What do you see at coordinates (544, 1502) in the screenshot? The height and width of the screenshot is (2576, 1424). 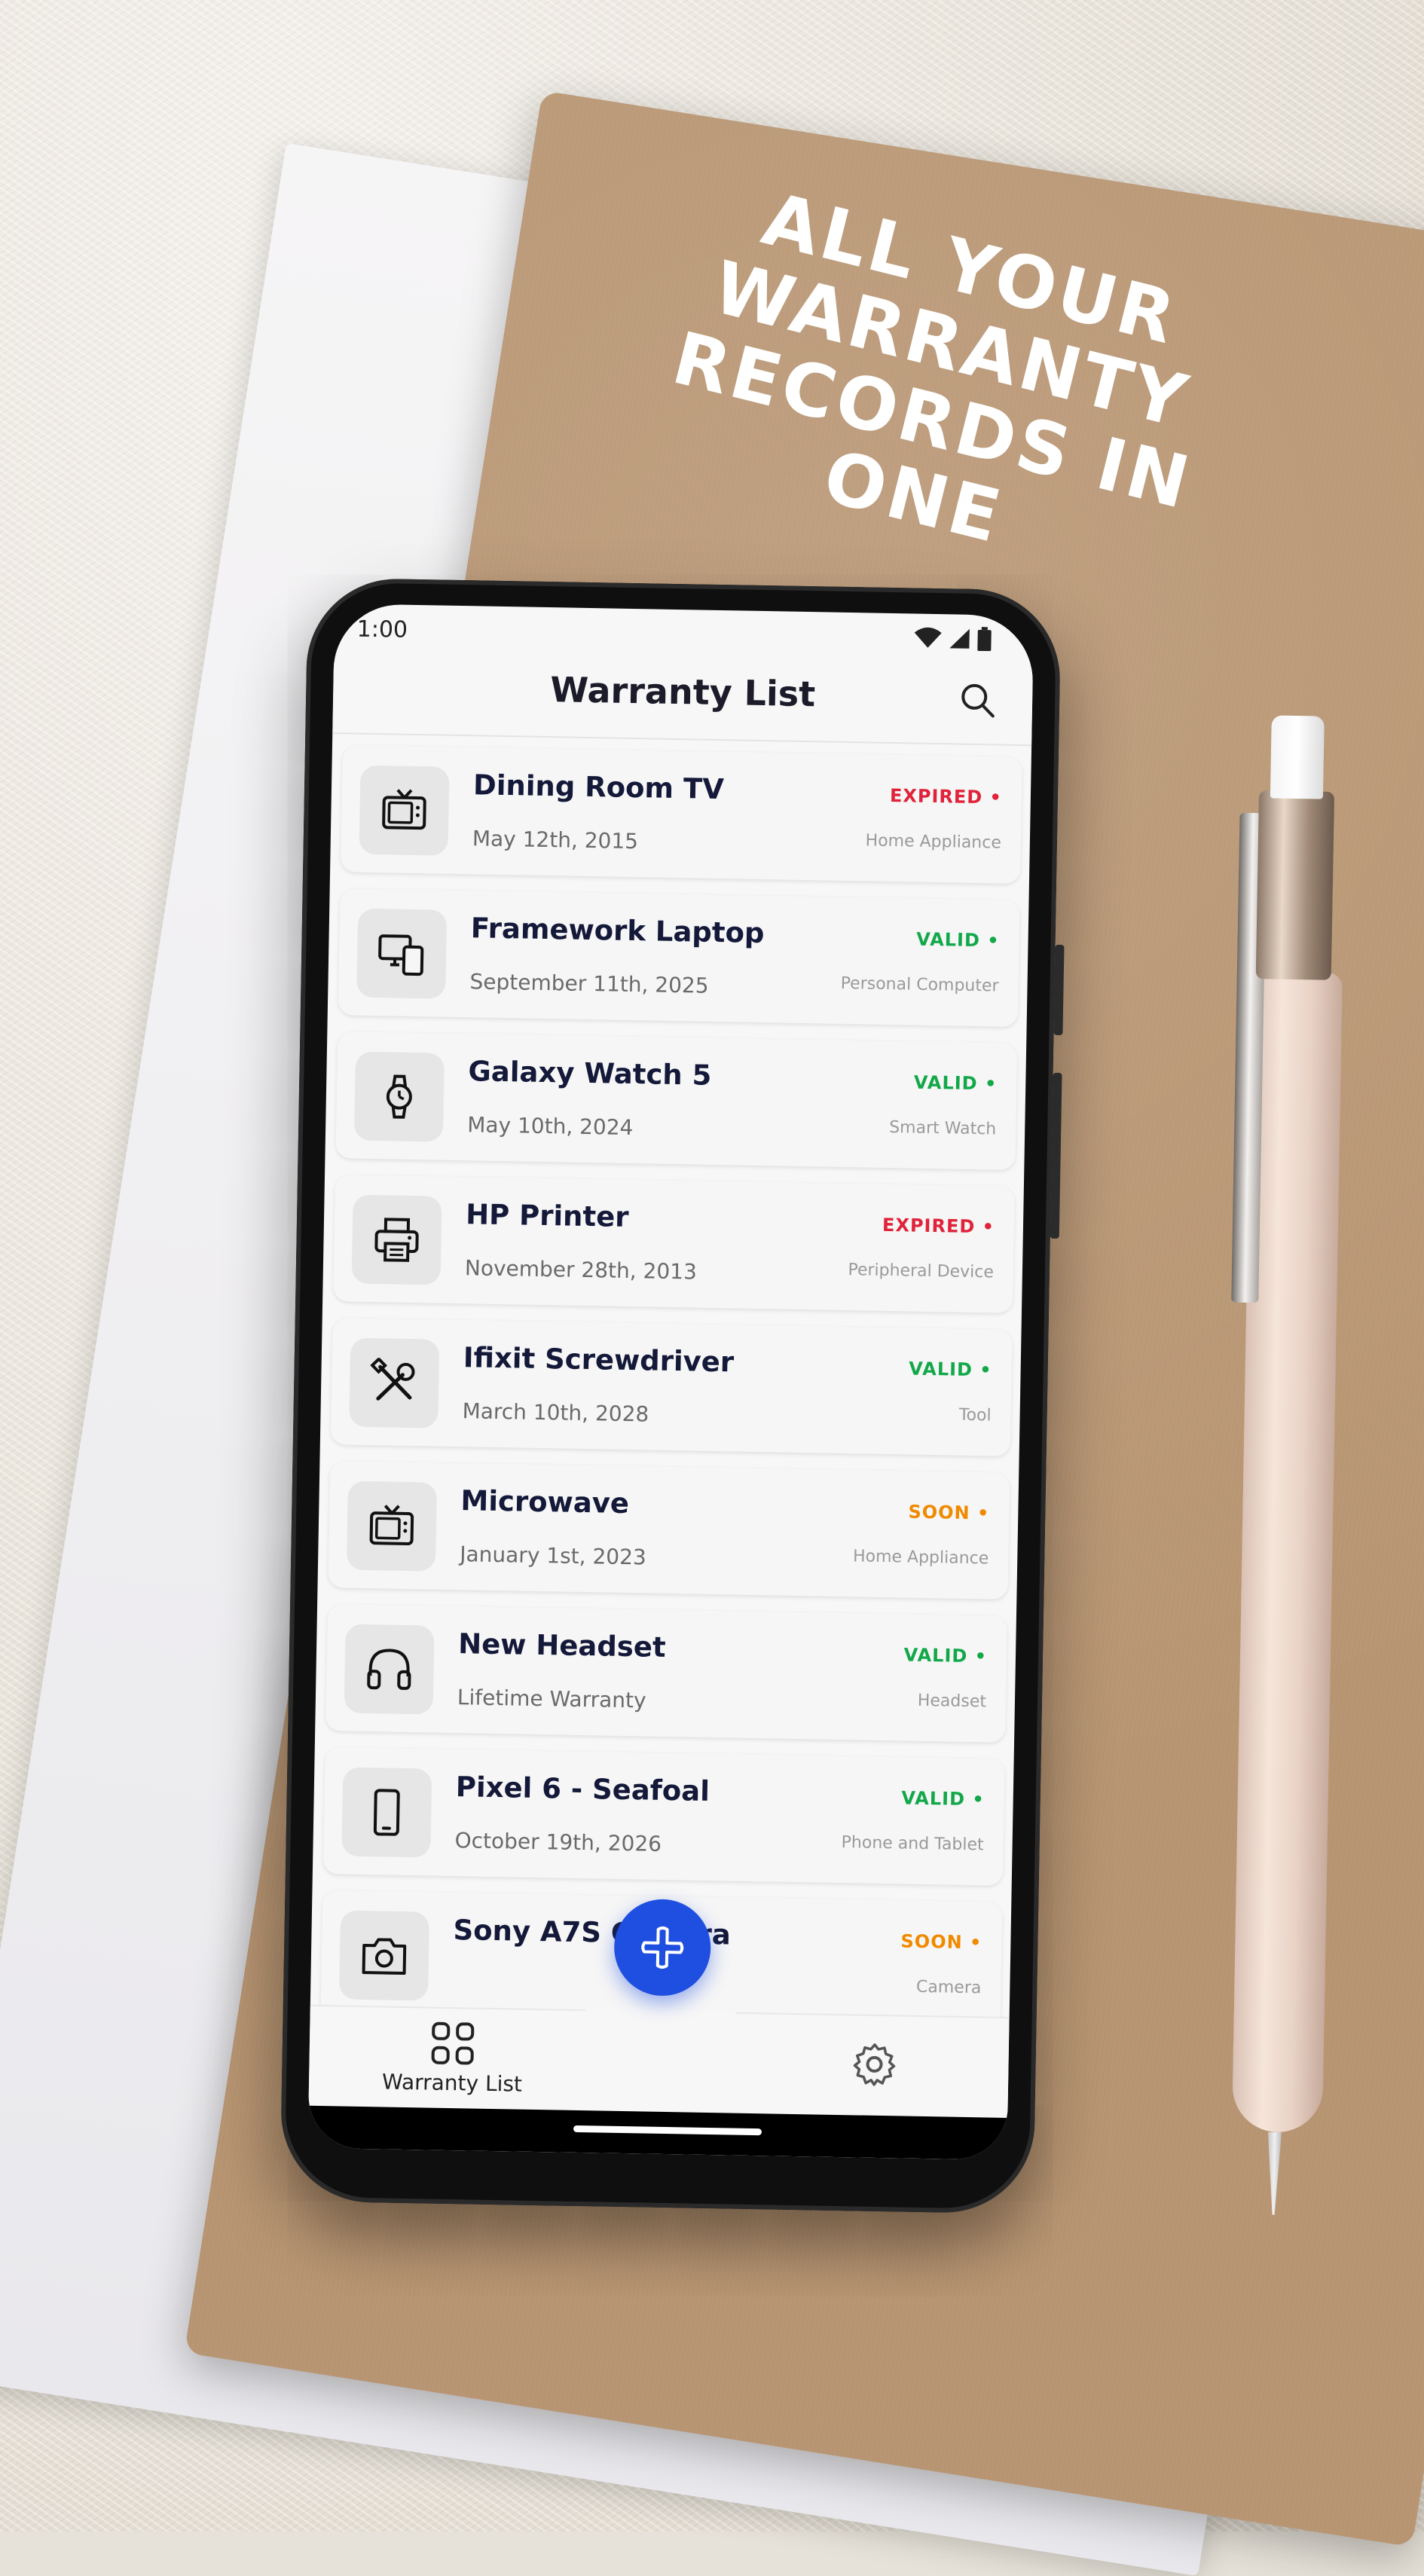 I see `warranty-name: Microwave` at bounding box center [544, 1502].